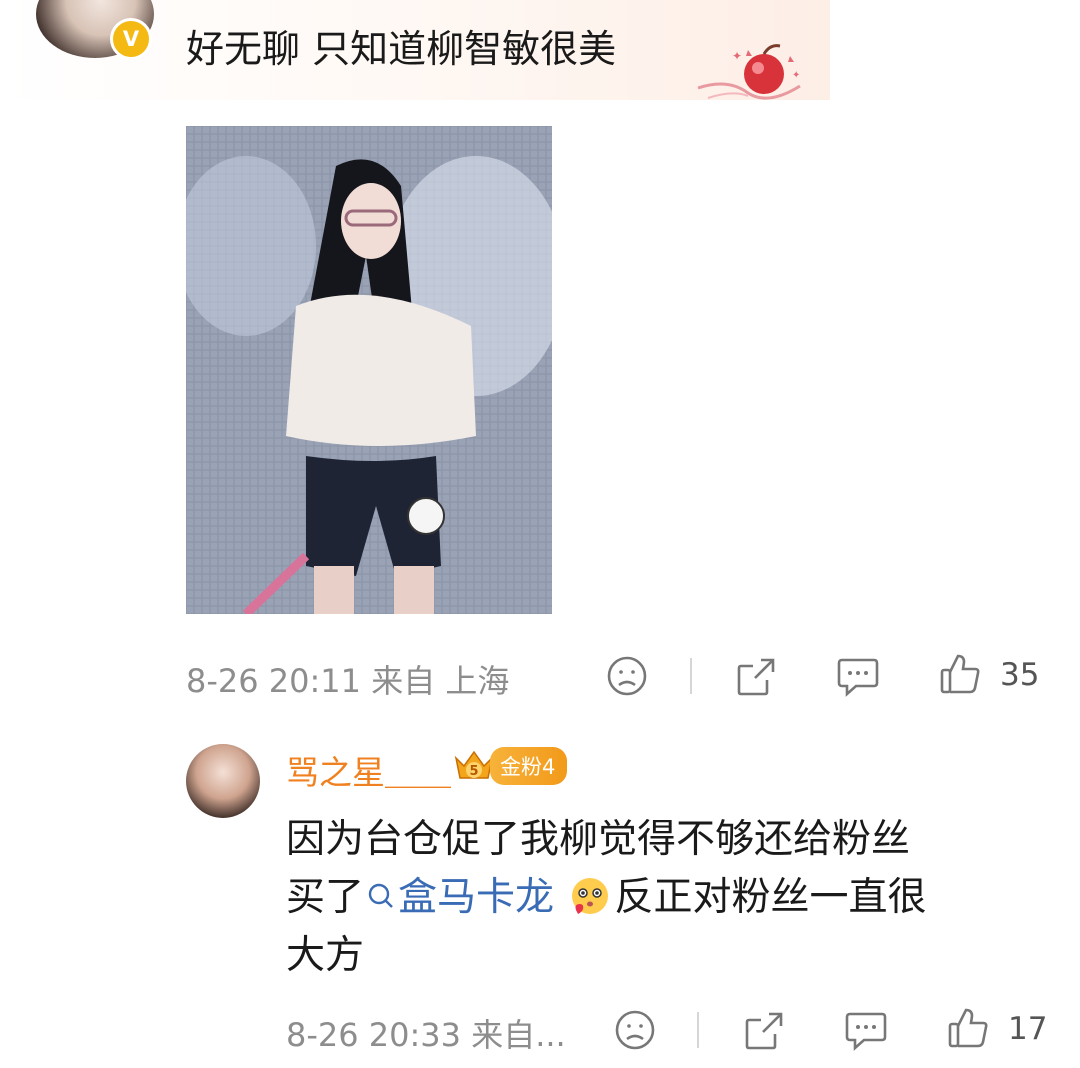 Image resolution: width=1080 pixels, height=1068 pixels. I want to click on like-count: 35, so click(1020, 675).